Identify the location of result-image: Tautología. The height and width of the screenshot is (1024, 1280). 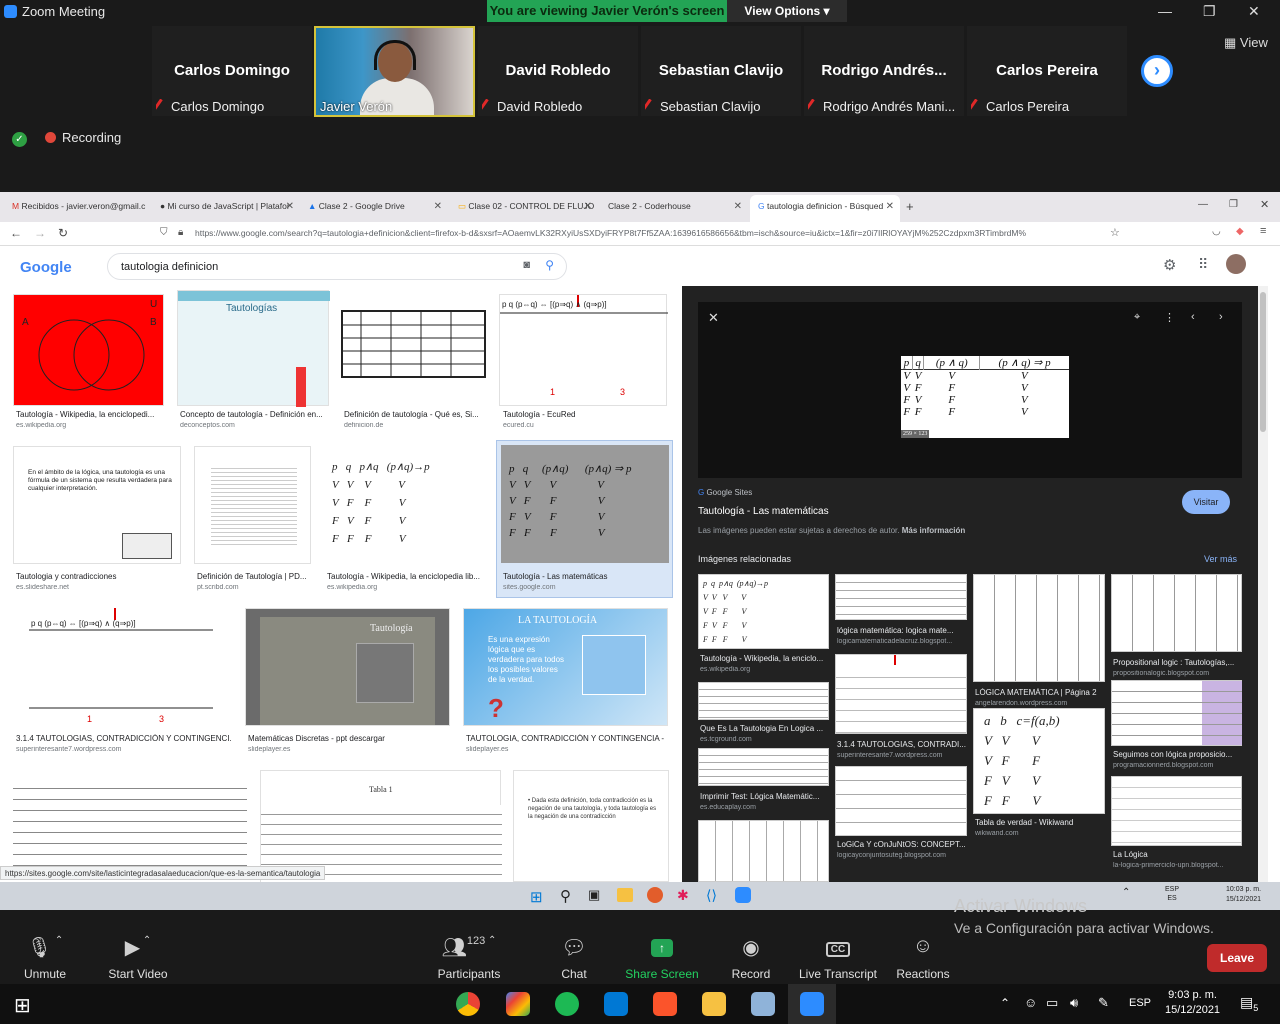
(347, 667).